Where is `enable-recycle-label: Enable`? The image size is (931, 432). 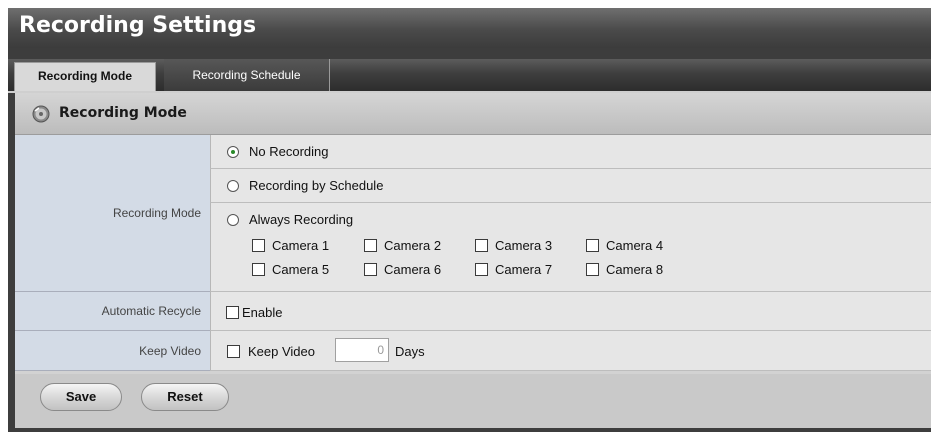 enable-recycle-label: Enable is located at coordinates (262, 312).